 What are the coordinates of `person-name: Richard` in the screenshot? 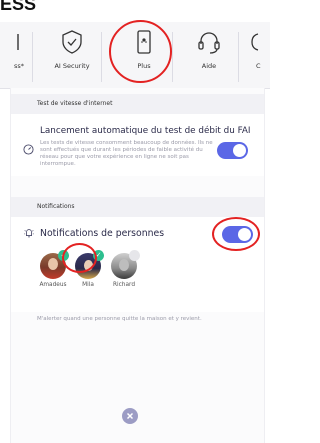 It's located at (123, 285).